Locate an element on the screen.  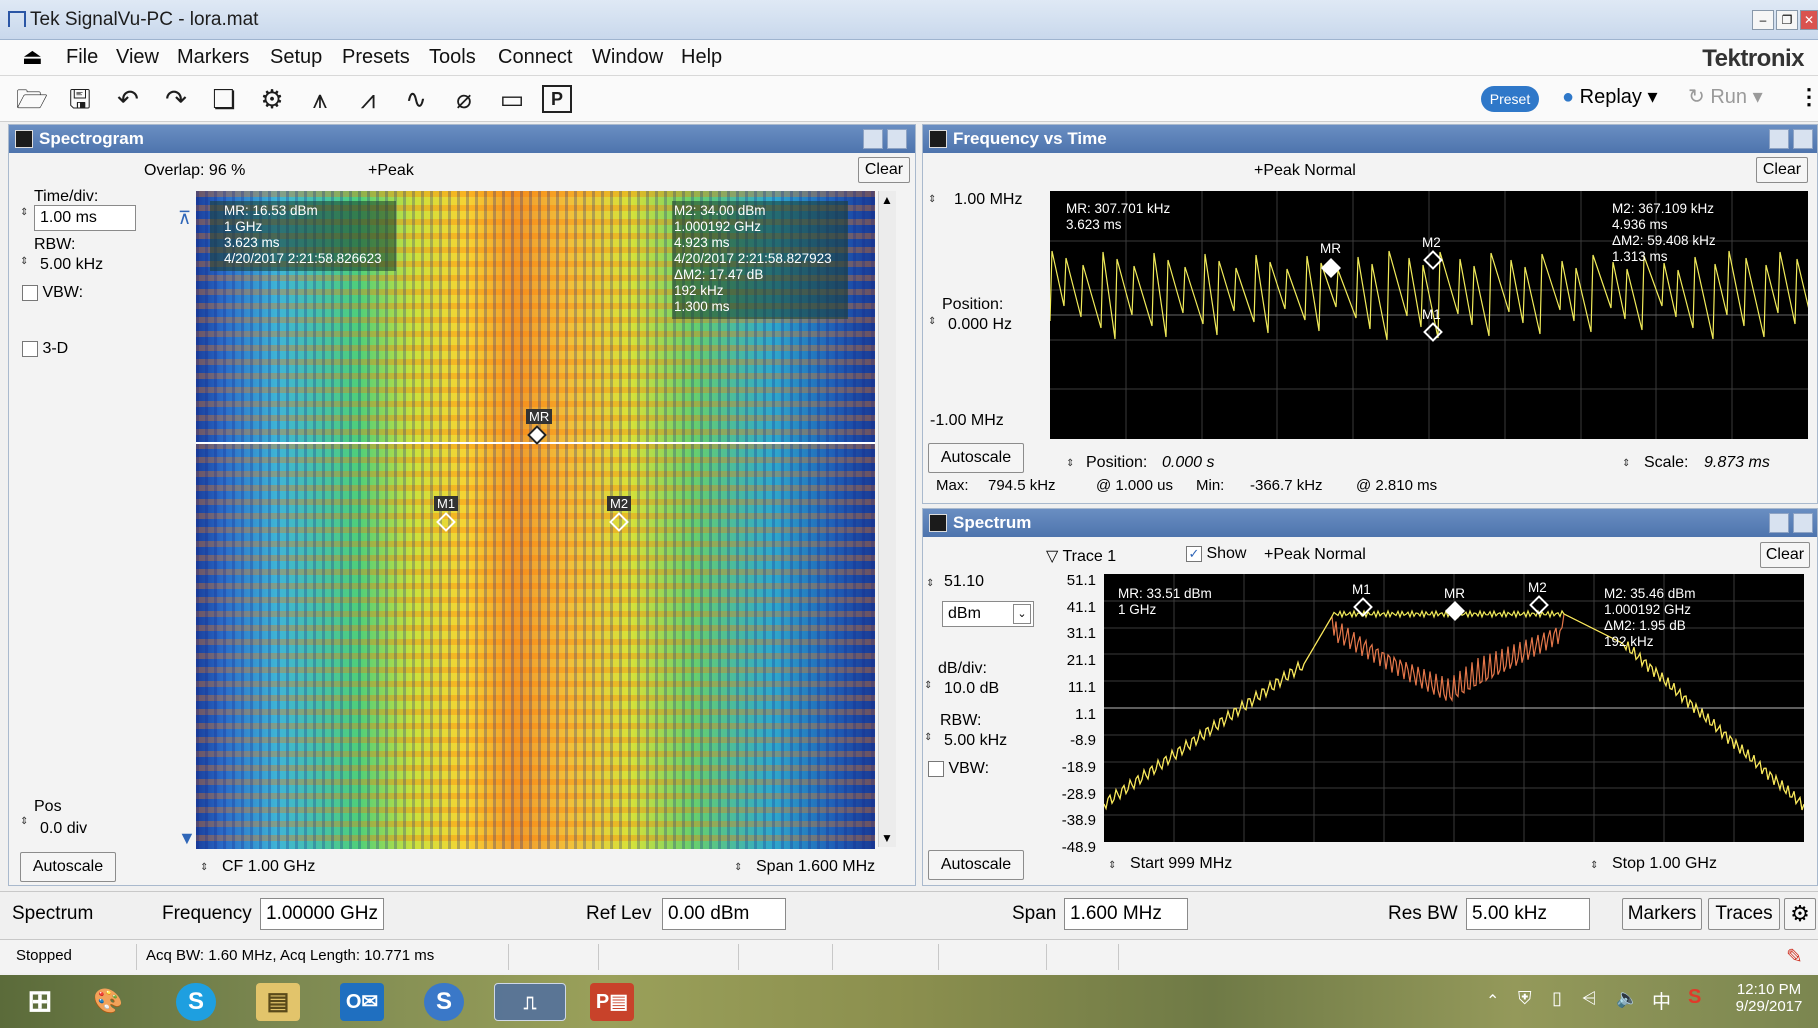
start-spin-icon: ⇕ is located at coordinates (1112, 865).